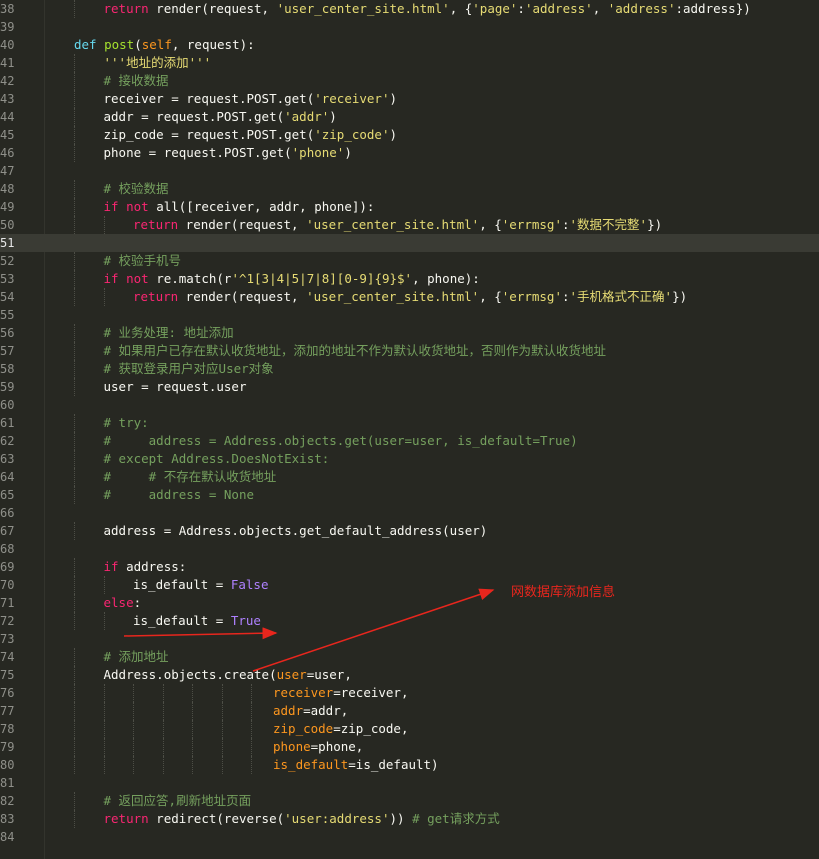  I want to click on annotation-arrows, so click(309, 630).